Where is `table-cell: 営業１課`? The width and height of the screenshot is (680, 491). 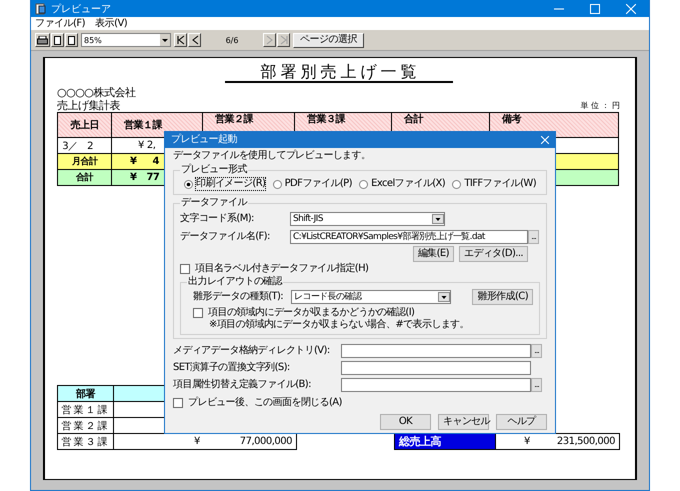
table-cell: 営業１課 is located at coordinates (86, 410).